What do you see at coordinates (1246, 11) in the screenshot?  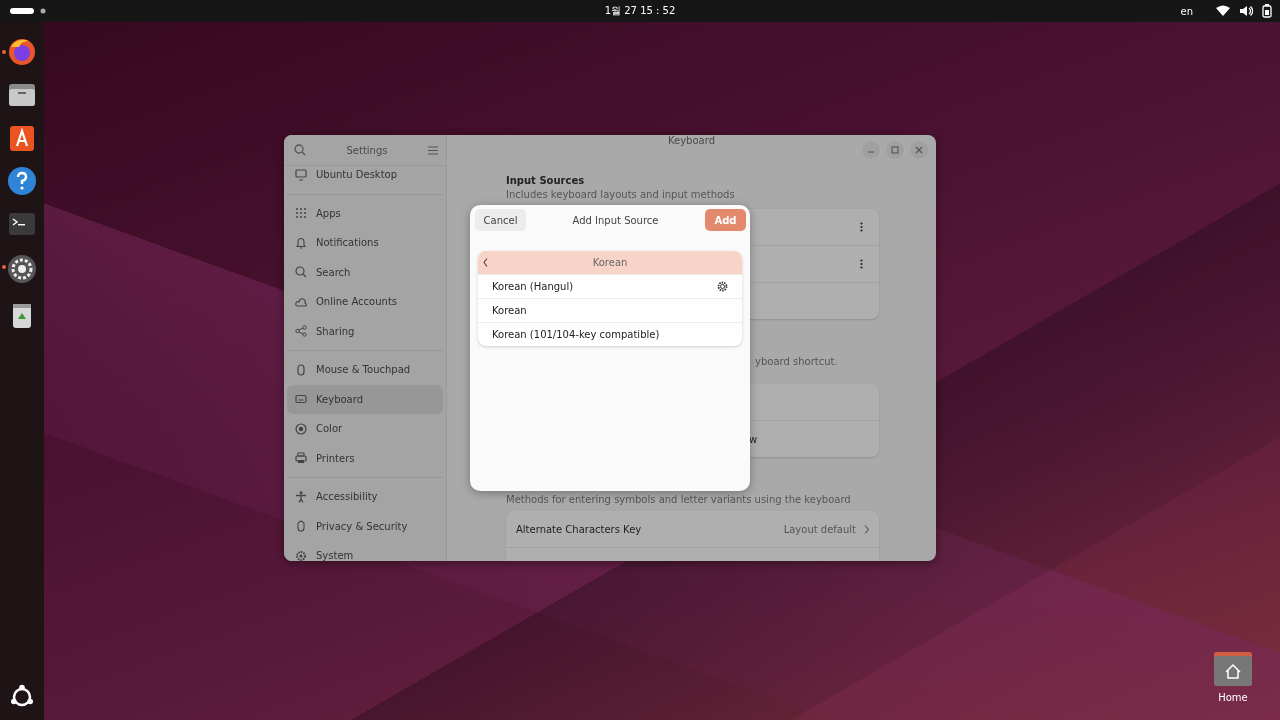 I see `volume-icon` at bounding box center [1246, 11].